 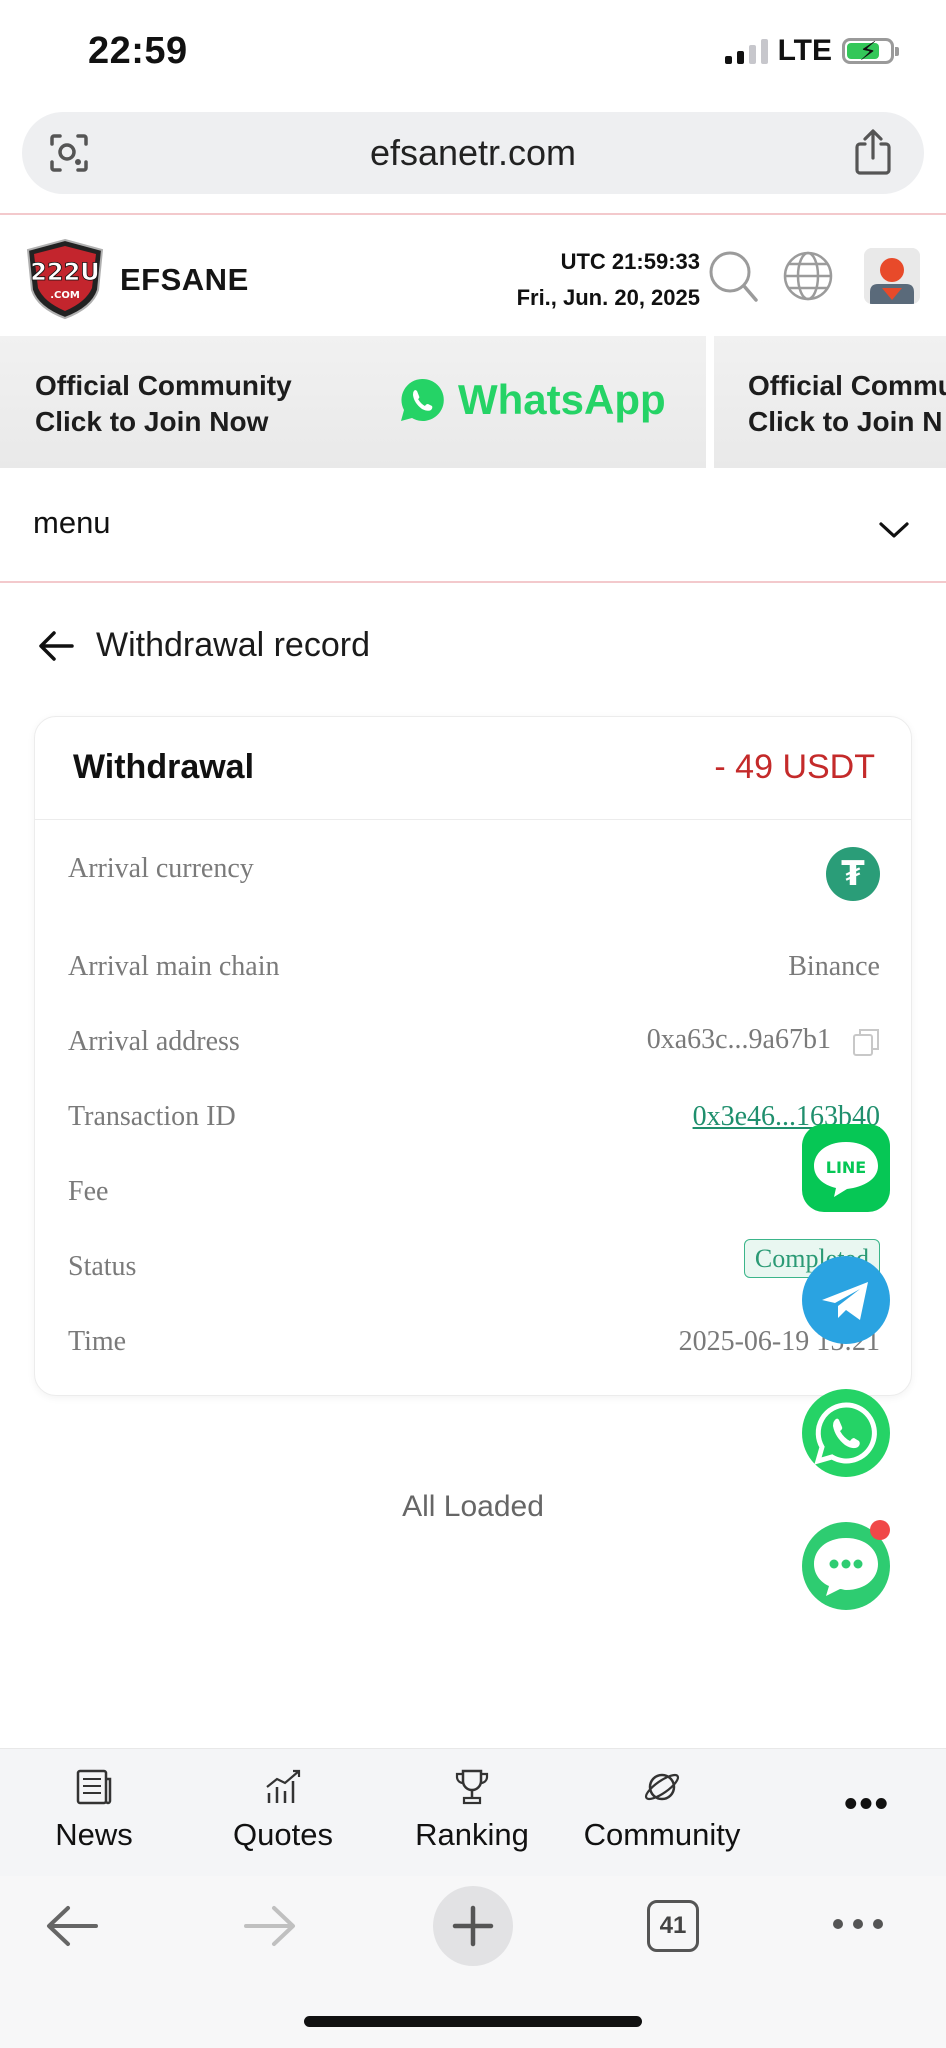 What do you see at coordinates (738, 1039) in the screenshot?
I see `arrival-address-value: 0xa63c...9a67b1` at bounding box center [738, 1039].